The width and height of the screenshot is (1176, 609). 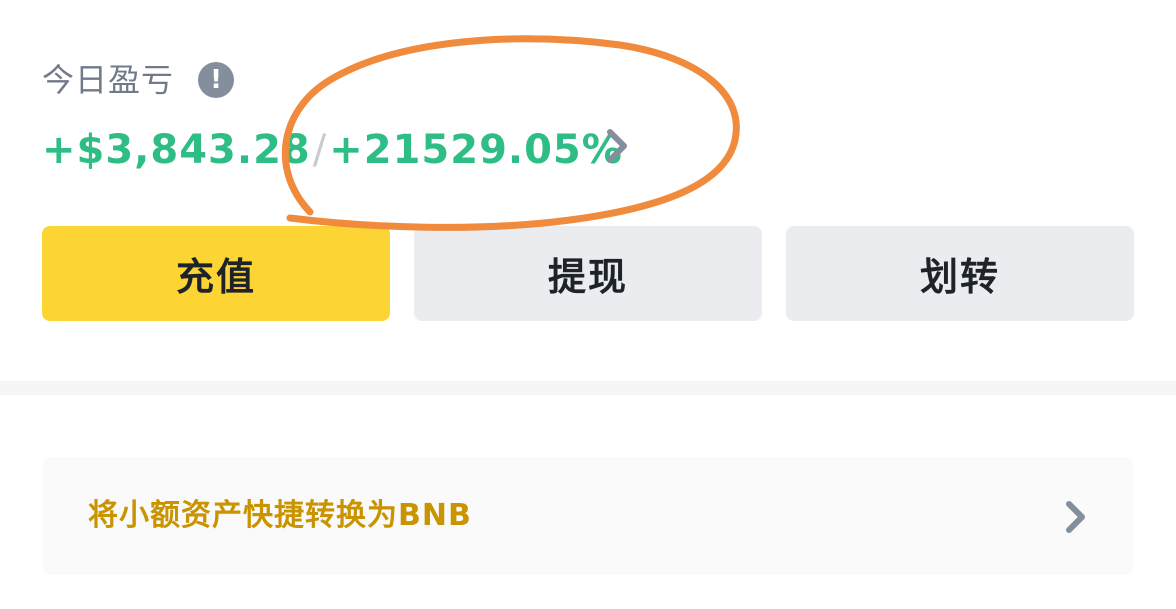 I want to click on transfer-button: 划转, so click(x=960, y=273).